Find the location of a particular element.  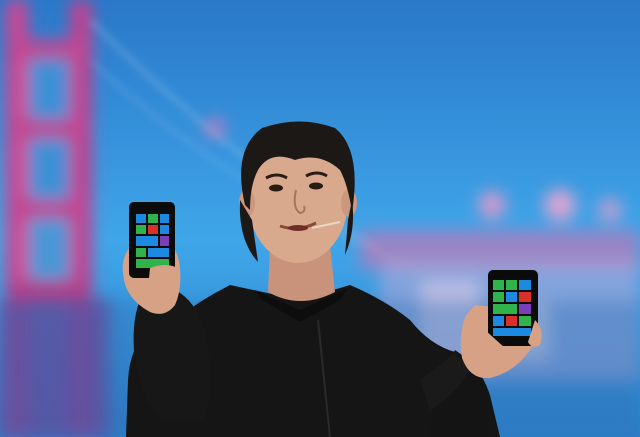

phone-screen-tiles-icon is located at coordinates (152, 241).